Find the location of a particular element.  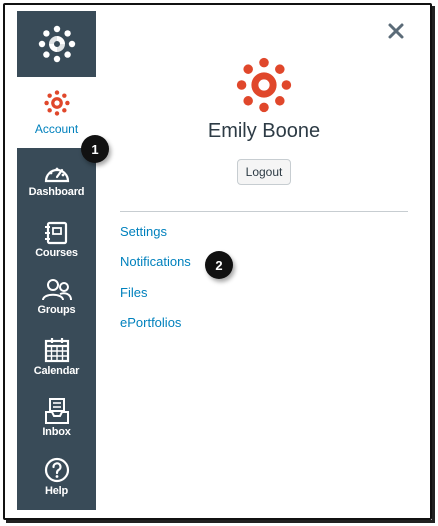

close-tray-button is located at coordinates (396, 31).